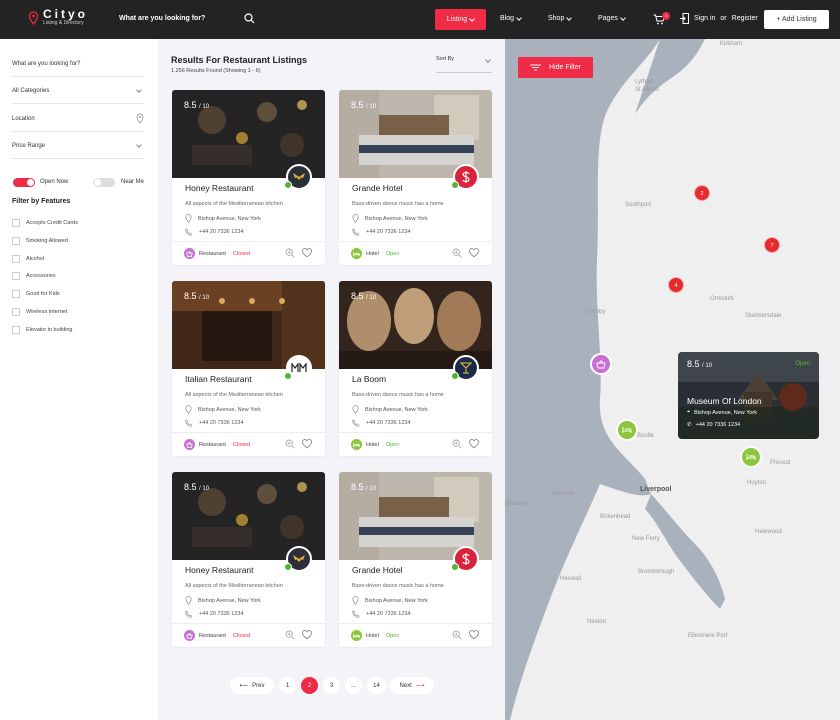 Image resolution: width=840 pixels, height=720 pixels. I want to click on register-link: Register, so click(745, 18).